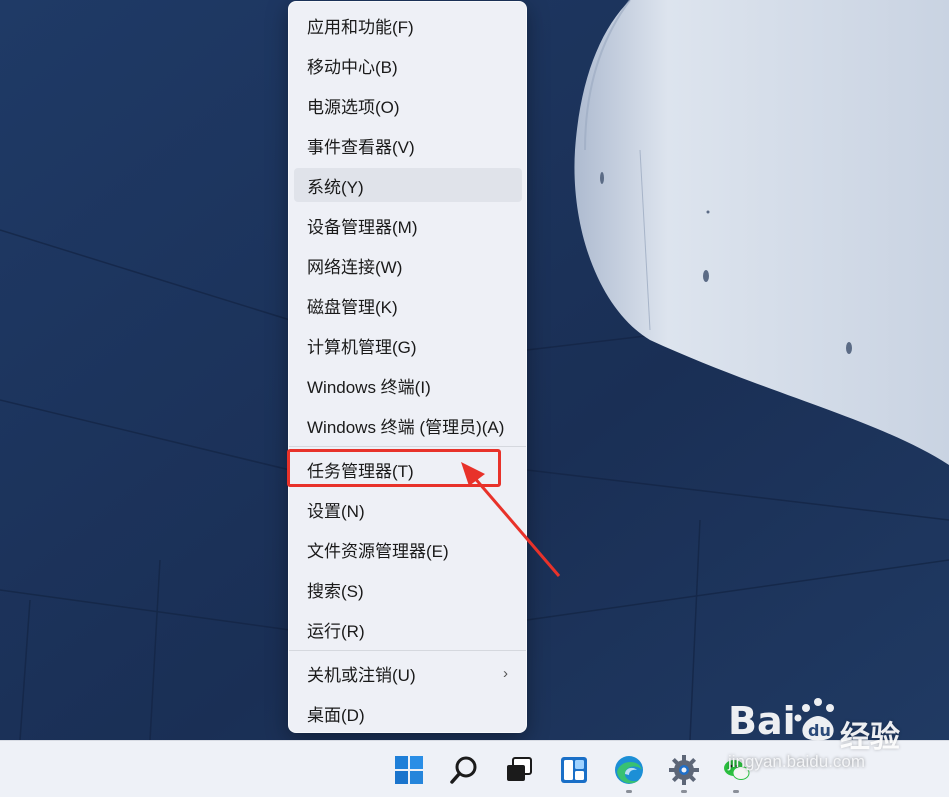 This screenshot has width=949, height=797. What do you see at coordinates (408, 345) in the screenshot?
I see `menu-item-computer-management: 计算机管理(G)` at bounding box center [408, 345].